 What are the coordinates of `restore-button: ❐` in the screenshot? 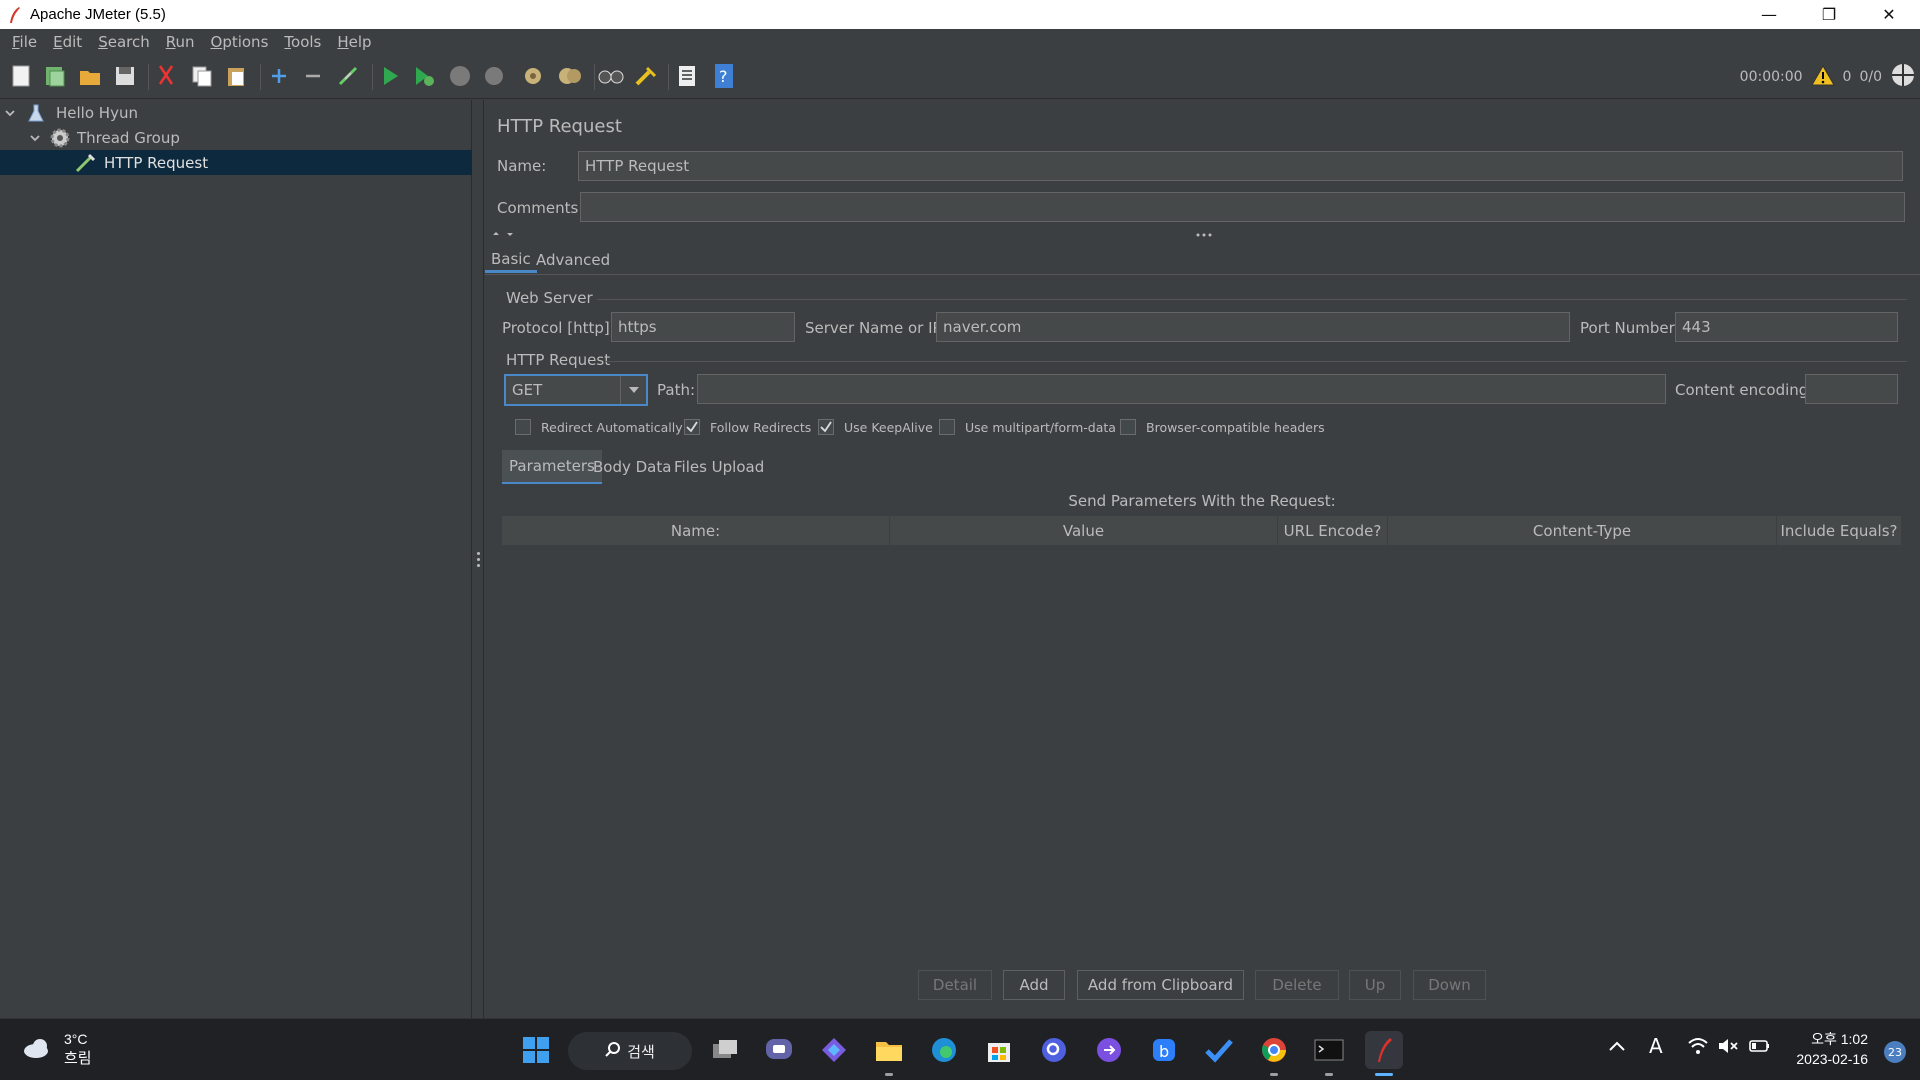 It's located at (1829, 14).